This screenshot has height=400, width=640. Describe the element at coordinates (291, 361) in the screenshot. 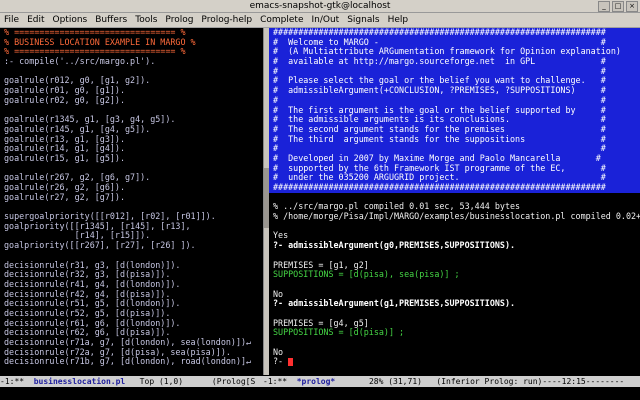

I see `text-cursor` at that location.